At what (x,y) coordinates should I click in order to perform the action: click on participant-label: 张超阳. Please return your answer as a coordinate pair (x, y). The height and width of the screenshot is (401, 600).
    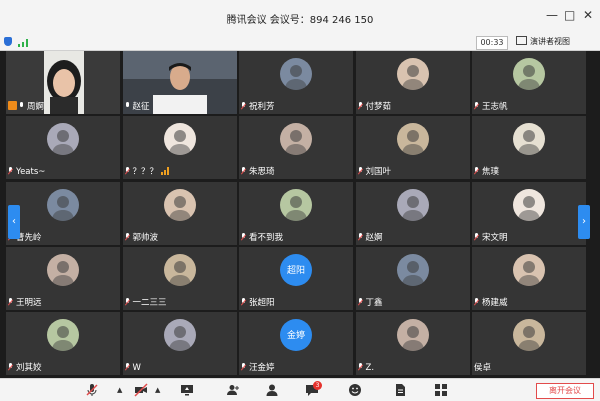
    Looking at the image, I should click on (258, 302).